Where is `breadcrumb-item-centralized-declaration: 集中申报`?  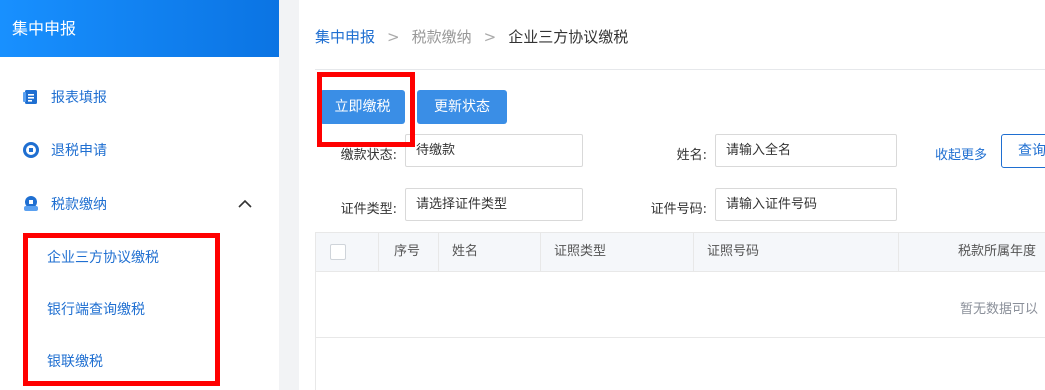 breadcrumb-item-centralized-declaration: 集中申报 is located at coordinates (345, 36).